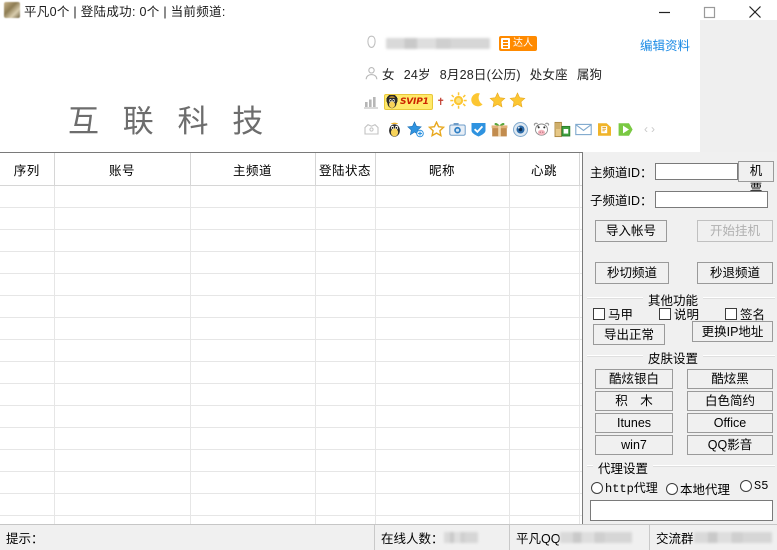 This screenshot has height=550, width=777. Describe the element at coordinates (27, 169) in the screenshot. I see `column-header-seq: 序列` at that location.